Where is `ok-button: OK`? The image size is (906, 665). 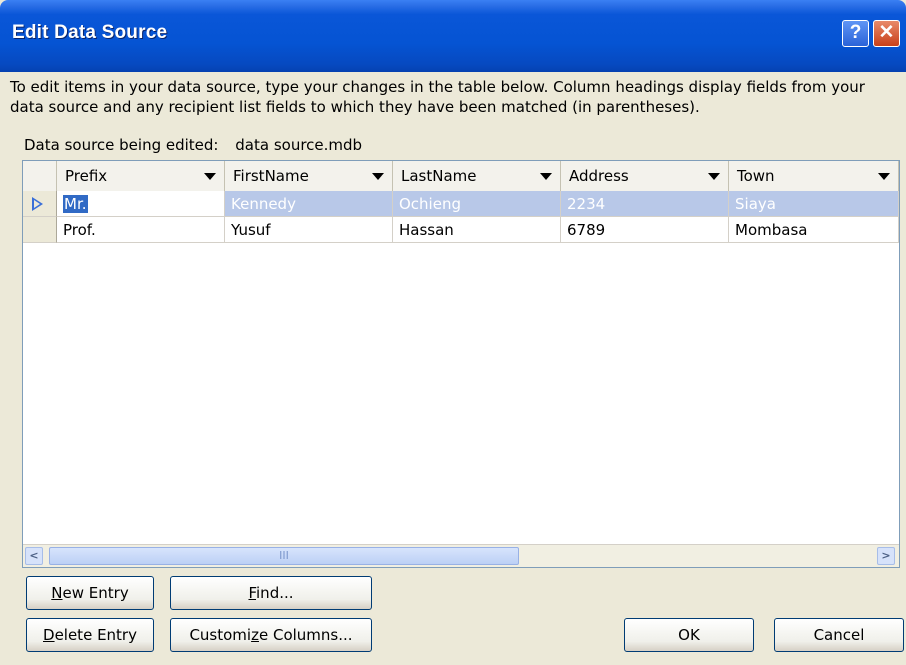
ok-button: OK is located at coordinates (689, 635).